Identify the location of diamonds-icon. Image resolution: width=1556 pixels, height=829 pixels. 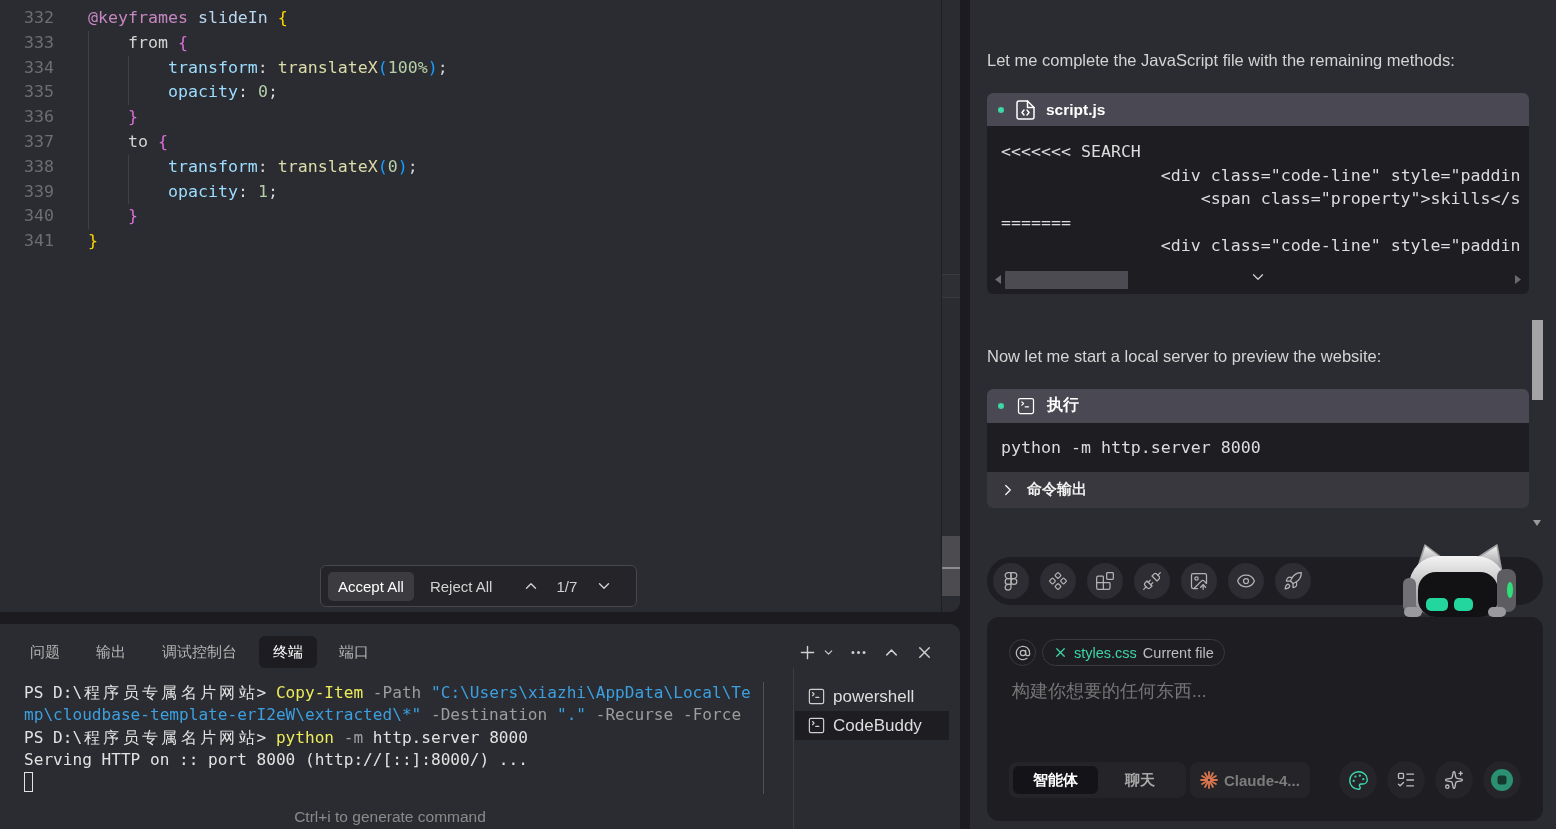
(1058, 581).